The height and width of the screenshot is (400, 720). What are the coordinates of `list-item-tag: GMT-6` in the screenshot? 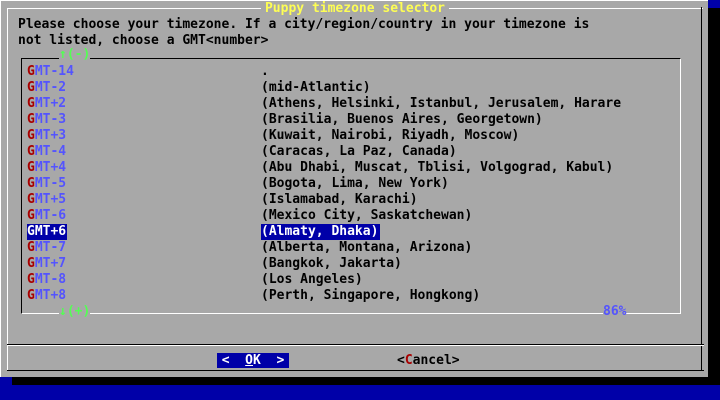 It's located at (47, 216).